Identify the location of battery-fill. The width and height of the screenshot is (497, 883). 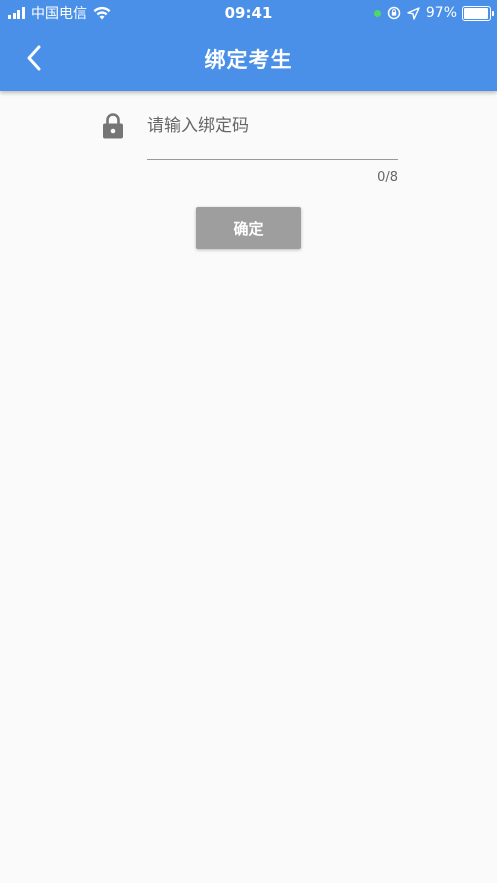
(476, 13).